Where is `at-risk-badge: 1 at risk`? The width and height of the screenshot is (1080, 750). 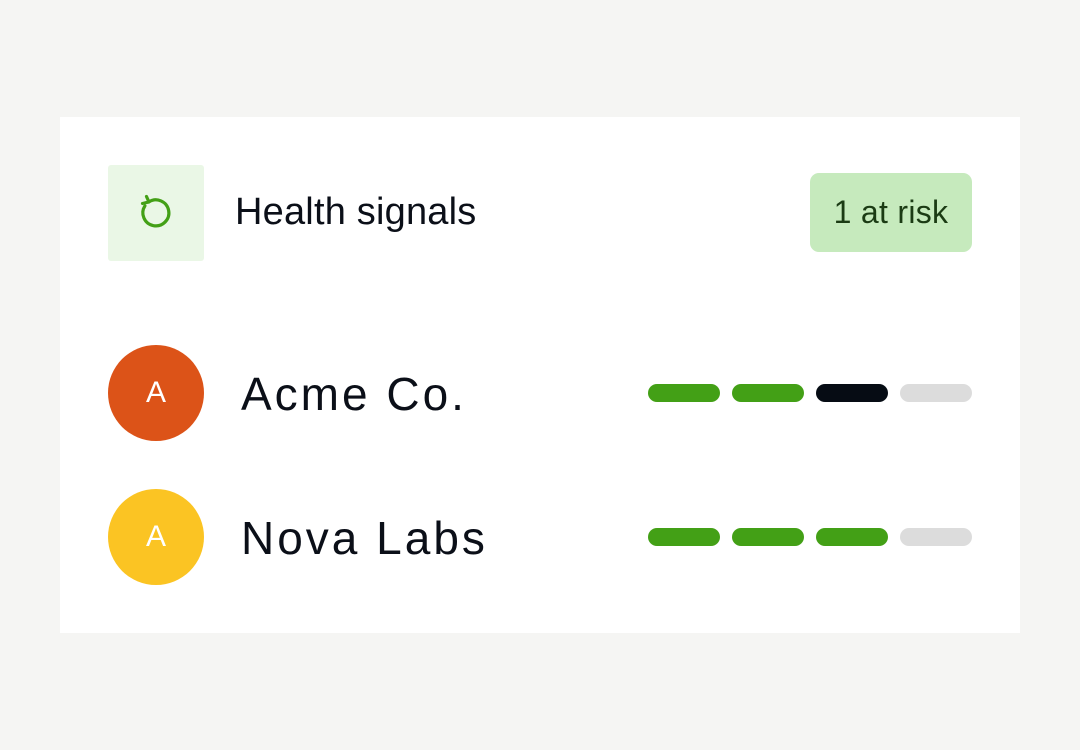
at-risk-badge: 1 at risk is located at coordinates (891, 212).